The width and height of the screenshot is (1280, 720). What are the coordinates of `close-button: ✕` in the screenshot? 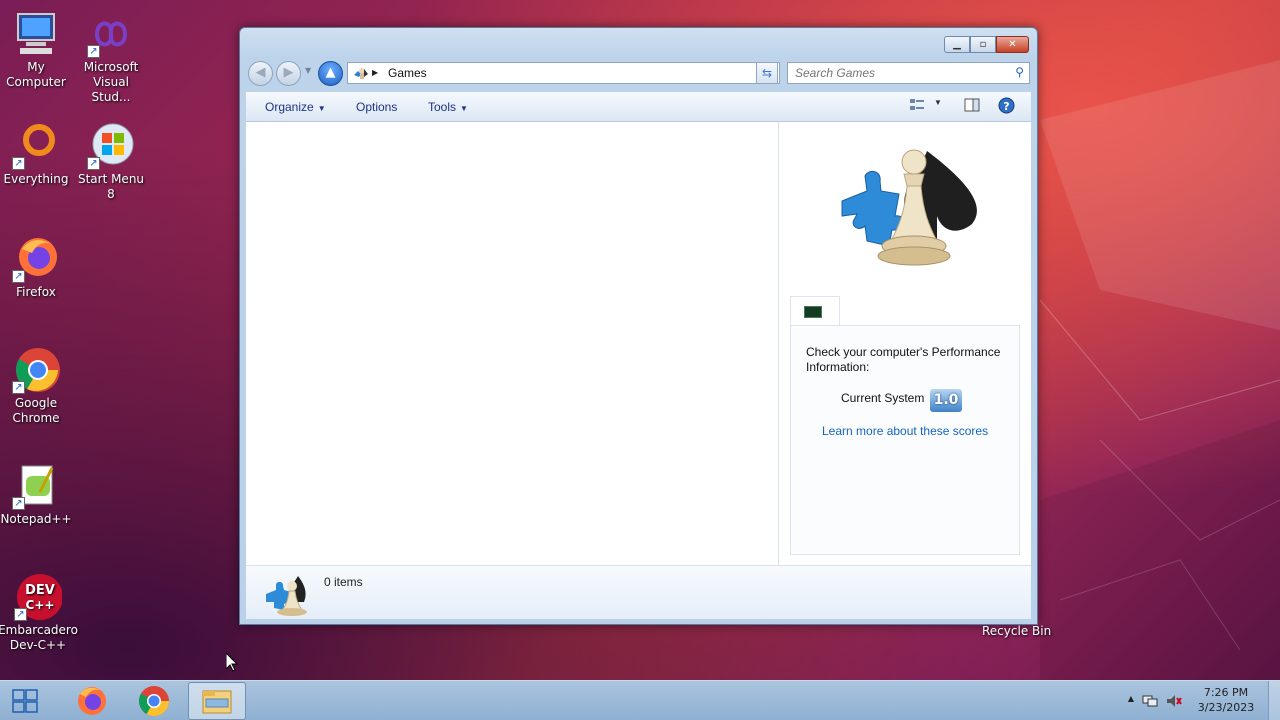 It's located at (1012, 44).